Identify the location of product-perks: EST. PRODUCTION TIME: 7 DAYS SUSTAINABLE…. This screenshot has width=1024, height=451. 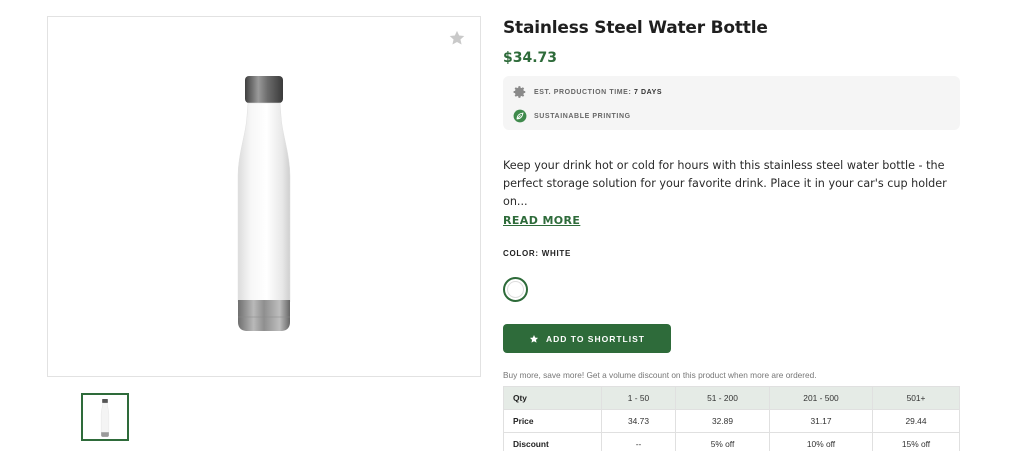
(731, 103).